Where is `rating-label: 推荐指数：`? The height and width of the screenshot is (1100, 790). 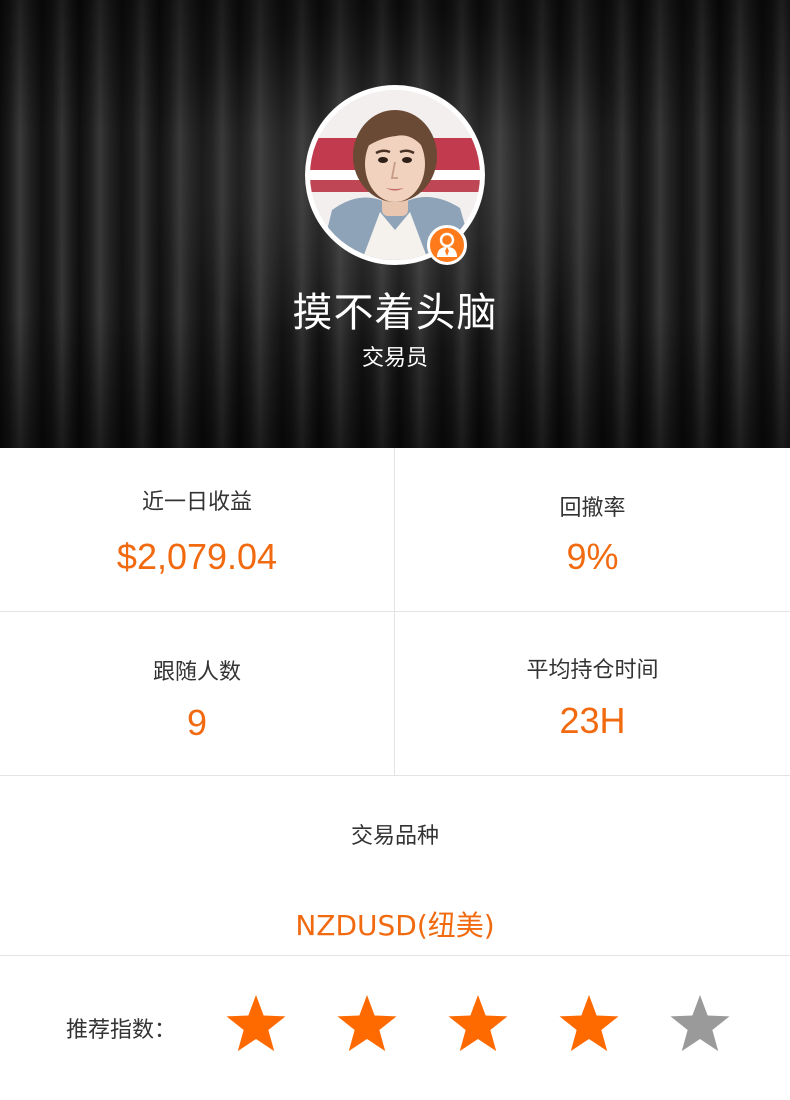 rating-label: 推荐指数： is located at coordinates (121, 1030).